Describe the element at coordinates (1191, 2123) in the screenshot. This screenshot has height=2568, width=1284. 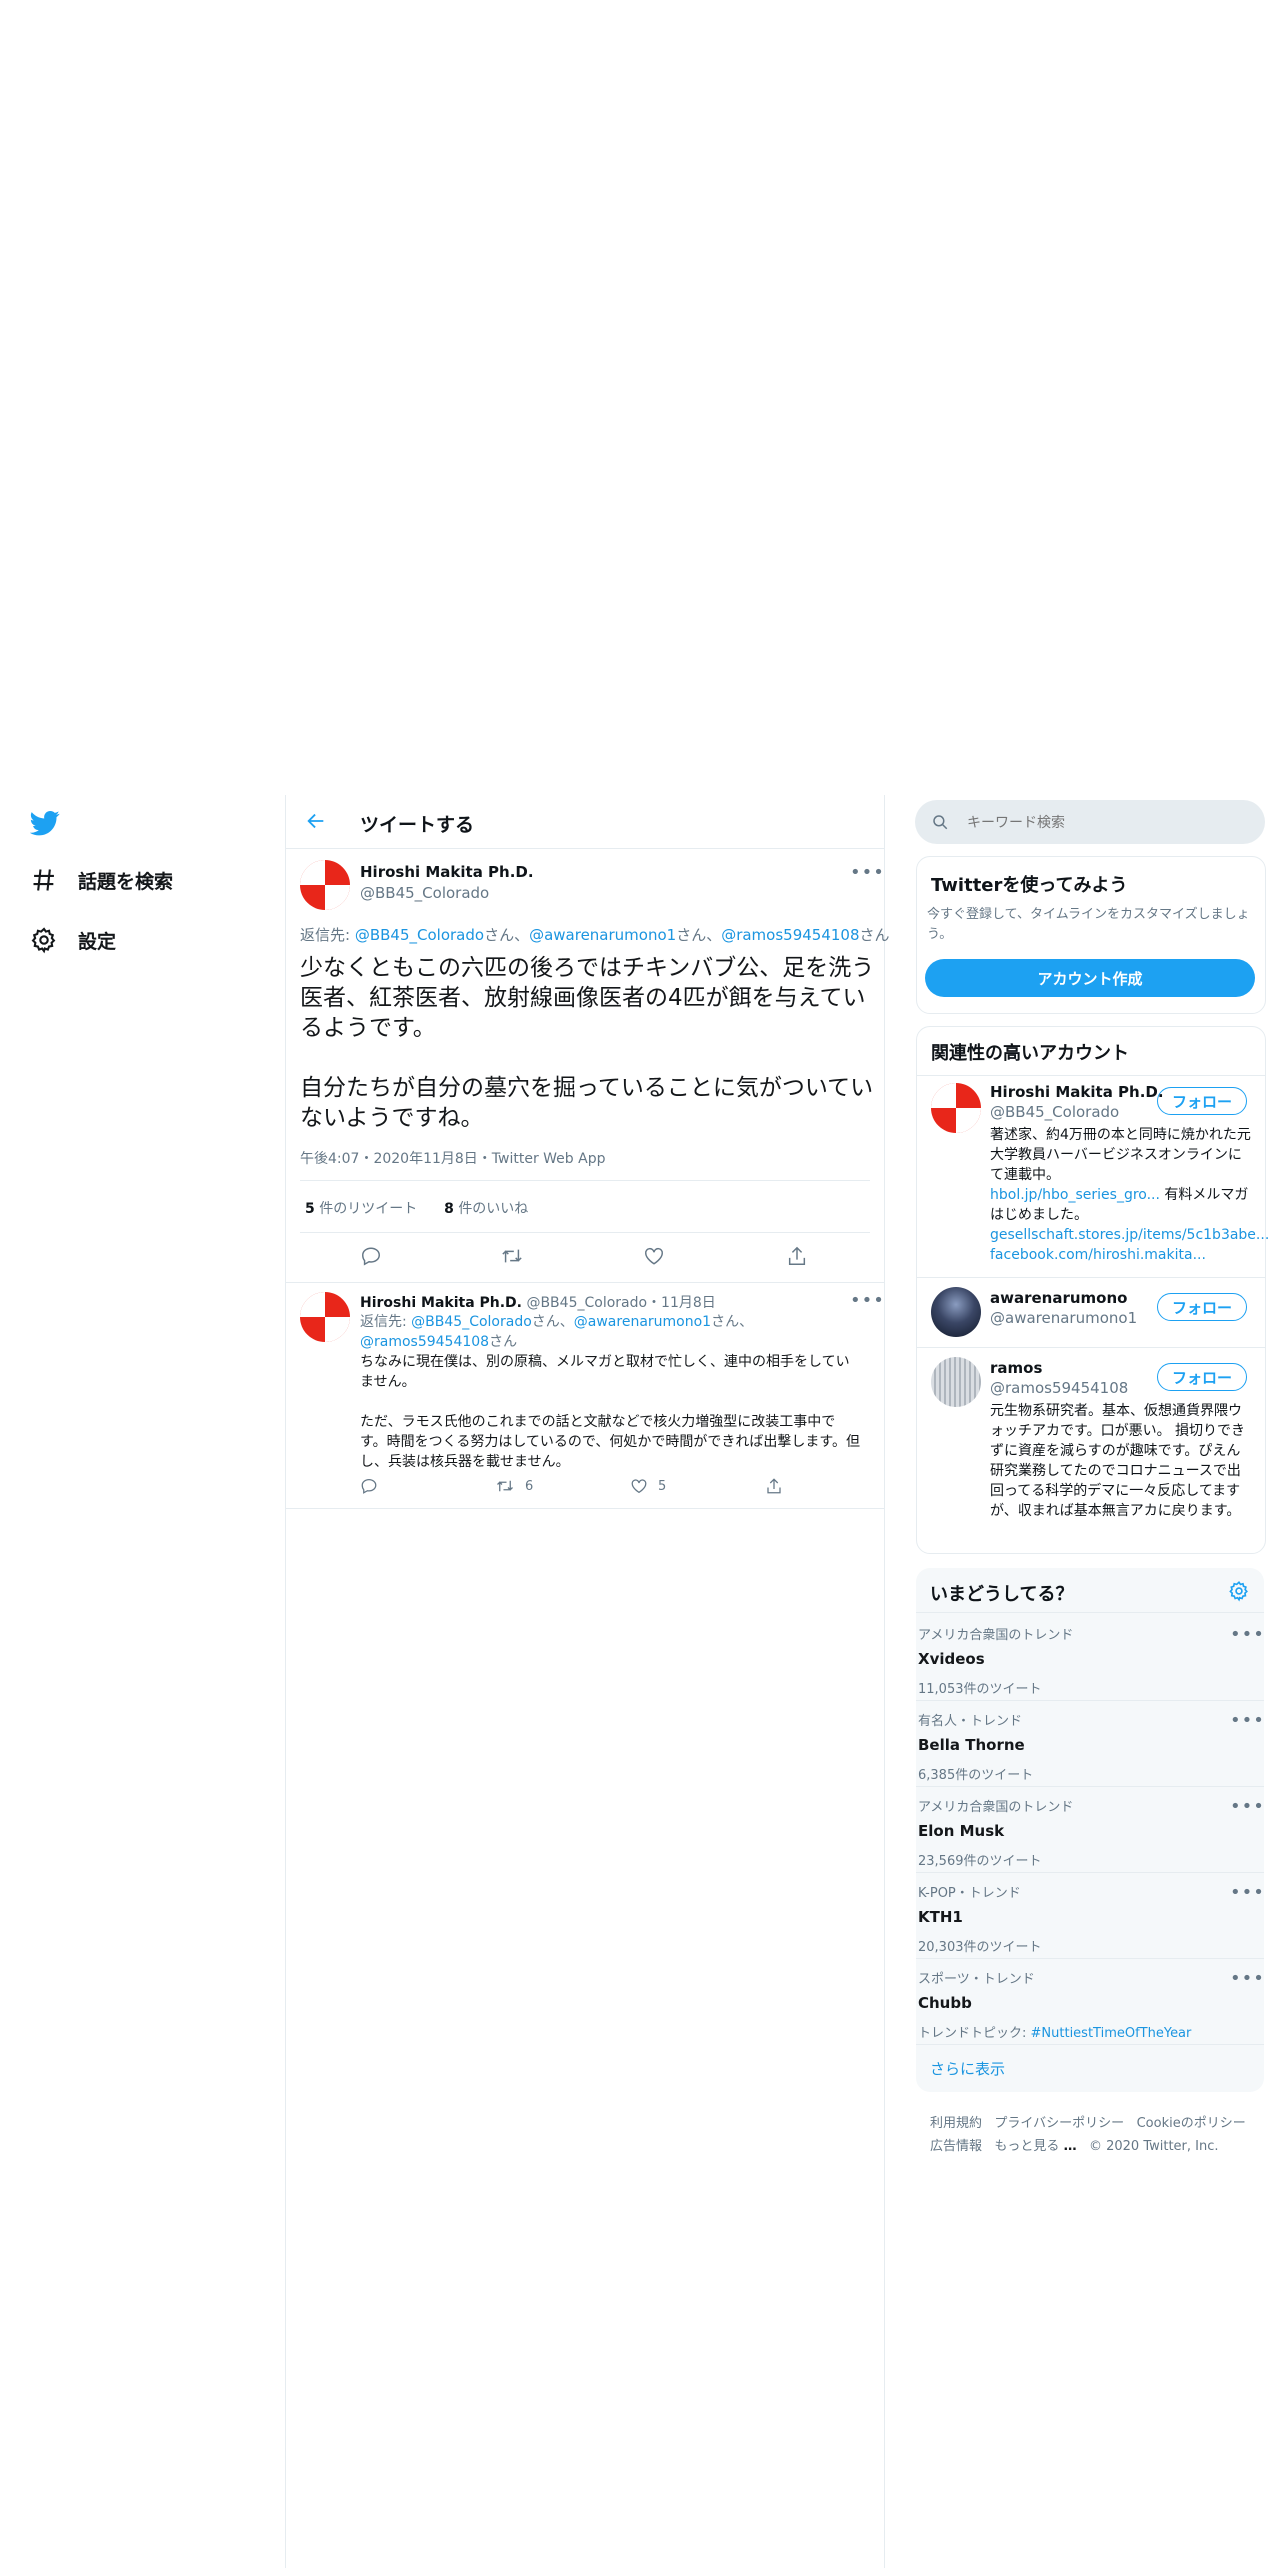
I see `footer-link: Cookieのポリシー` at that location.